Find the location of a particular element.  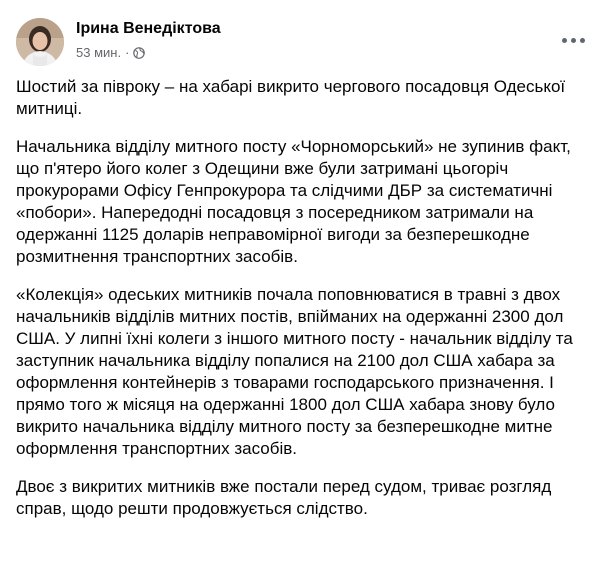

globe-icon is located at coordinates (139, 52).